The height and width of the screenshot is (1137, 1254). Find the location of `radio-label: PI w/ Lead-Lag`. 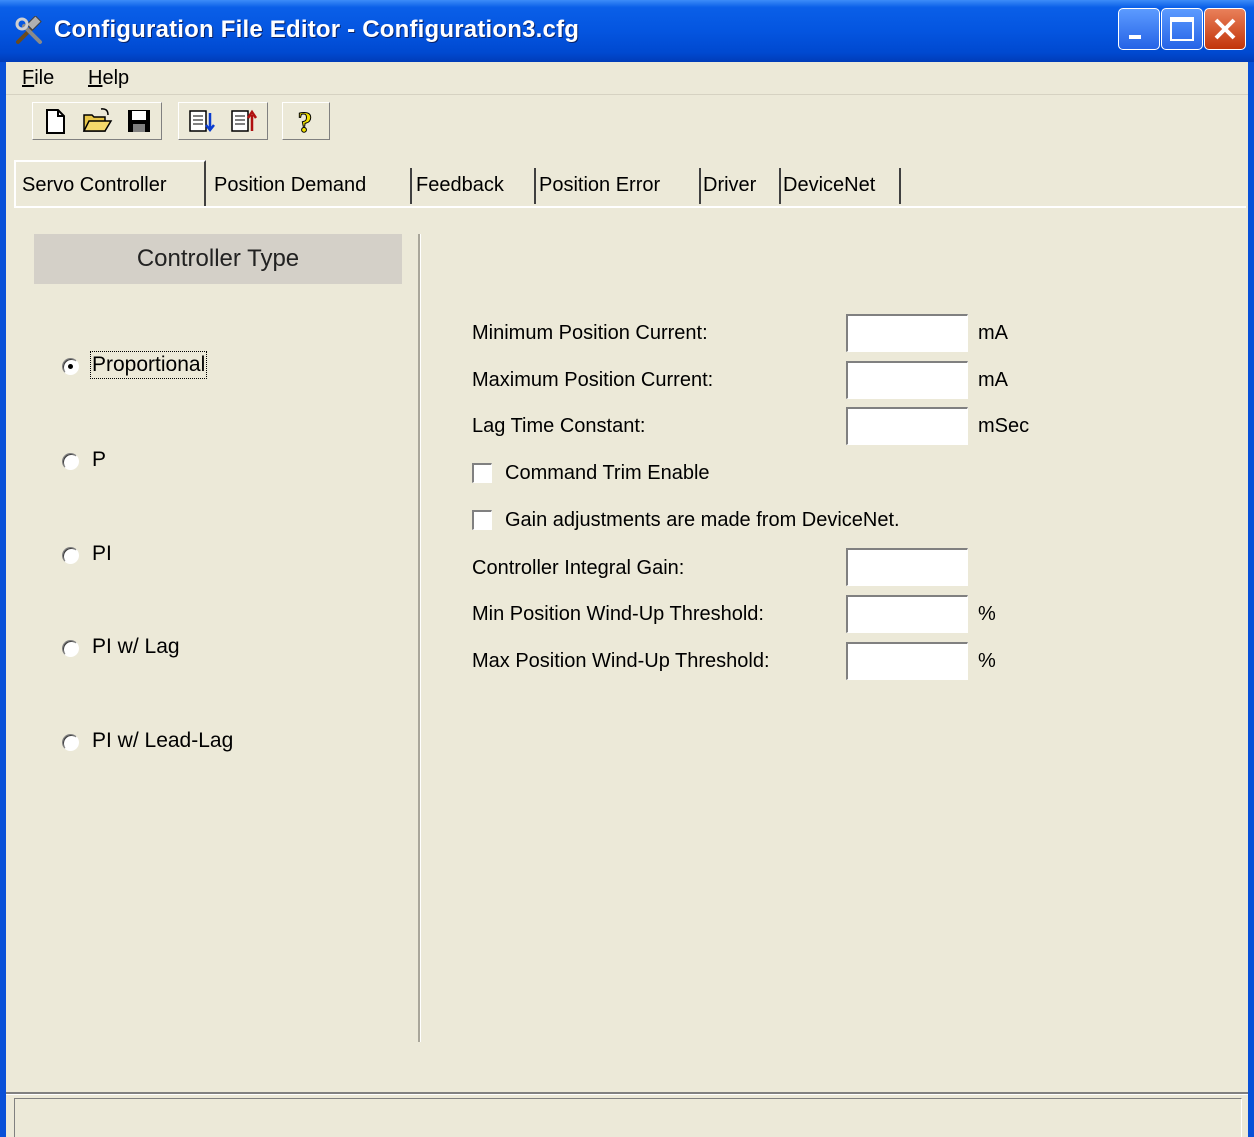

radio-label: PI w/ Lead-Lag is located at coordinates (163, 740).